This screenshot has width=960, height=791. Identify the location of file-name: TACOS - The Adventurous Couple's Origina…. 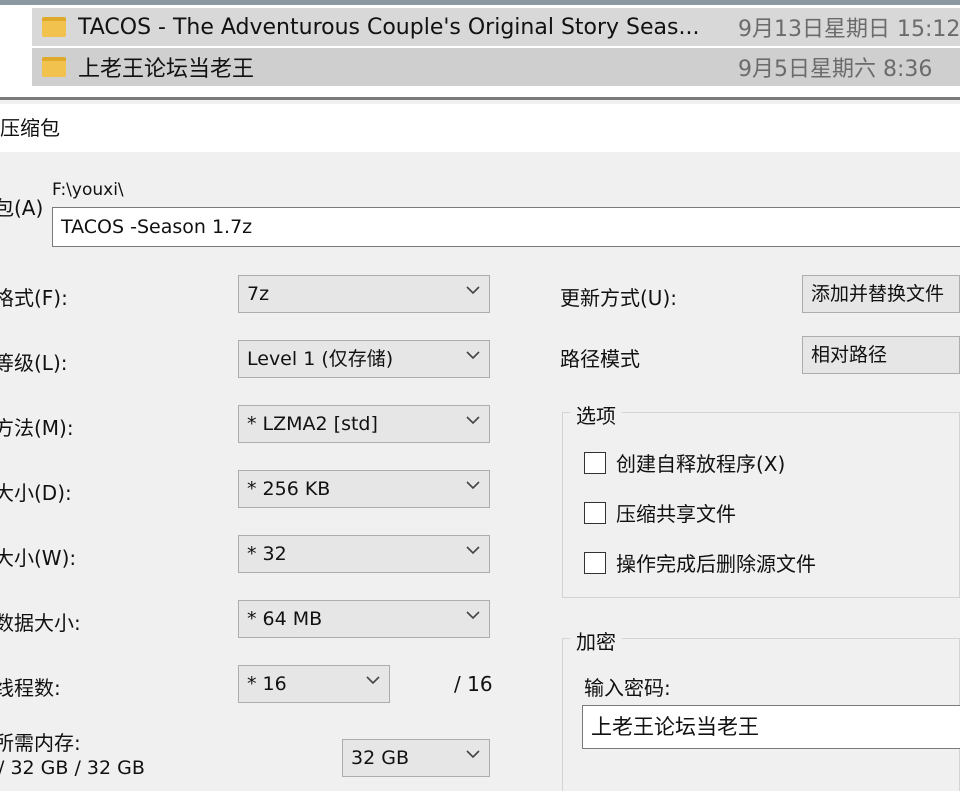
(389, 27).